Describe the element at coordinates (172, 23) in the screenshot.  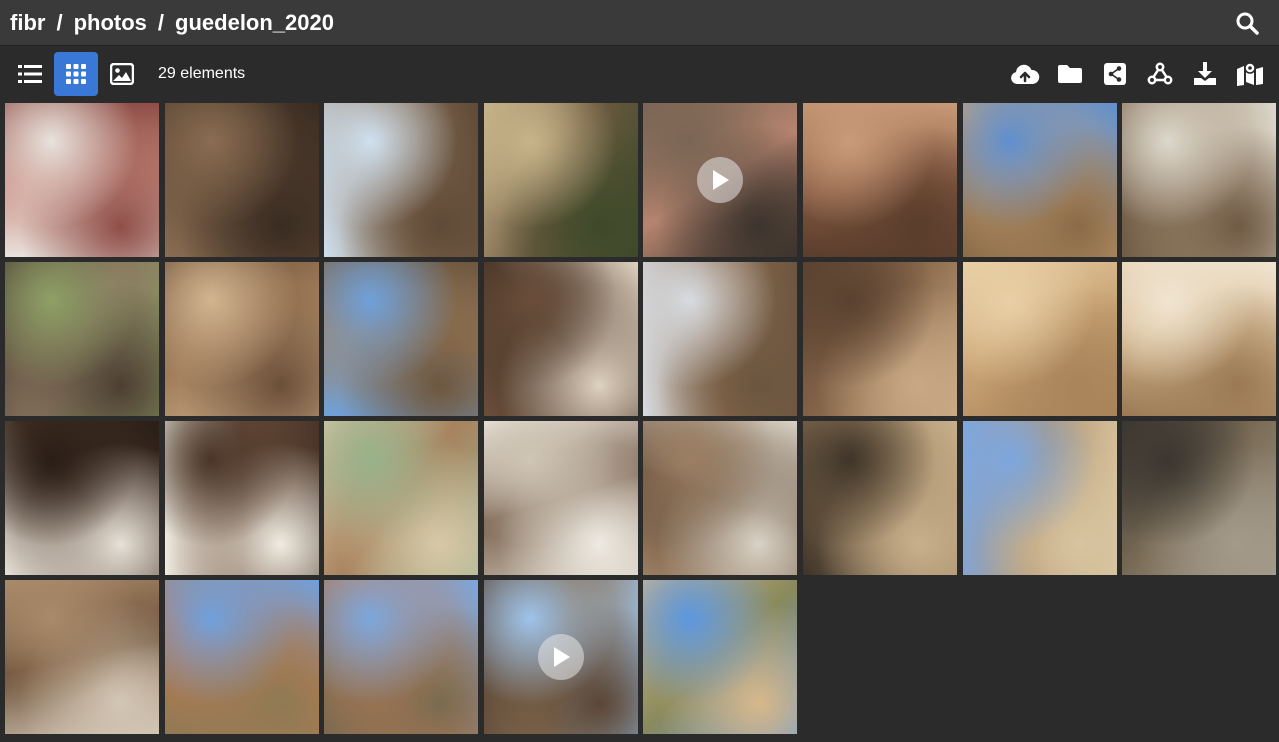
I see `breadcrumb: fibr / photos / guedelon_2020` at that location.